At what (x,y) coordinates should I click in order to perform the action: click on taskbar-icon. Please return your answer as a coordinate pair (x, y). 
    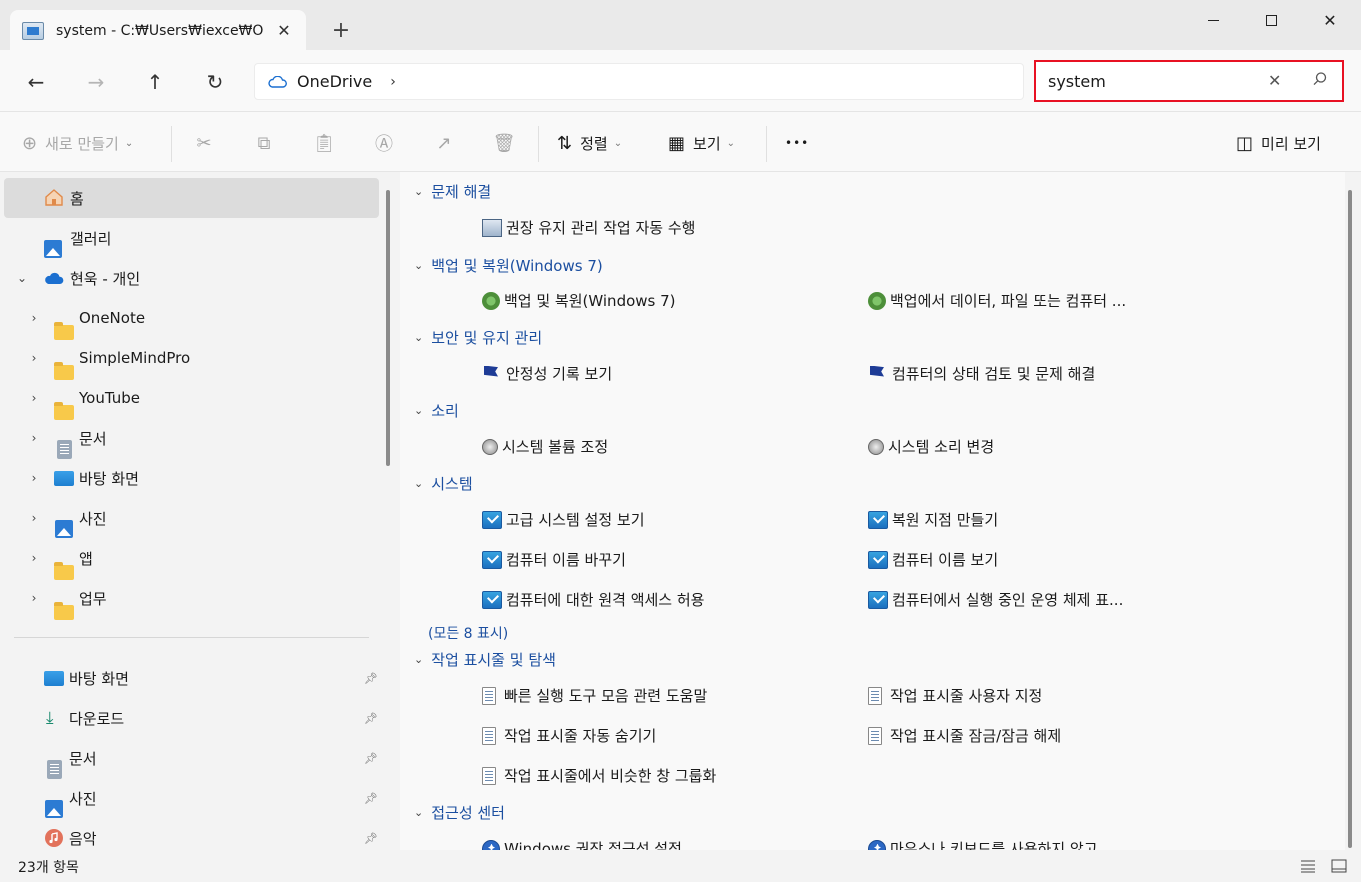
    Looking at the image, I should click on (489, 735).